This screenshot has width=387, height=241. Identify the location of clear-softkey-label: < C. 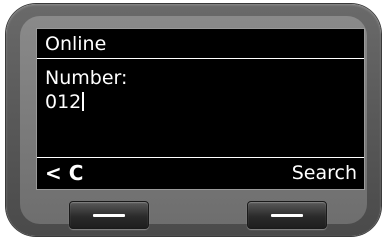
(64, 173).